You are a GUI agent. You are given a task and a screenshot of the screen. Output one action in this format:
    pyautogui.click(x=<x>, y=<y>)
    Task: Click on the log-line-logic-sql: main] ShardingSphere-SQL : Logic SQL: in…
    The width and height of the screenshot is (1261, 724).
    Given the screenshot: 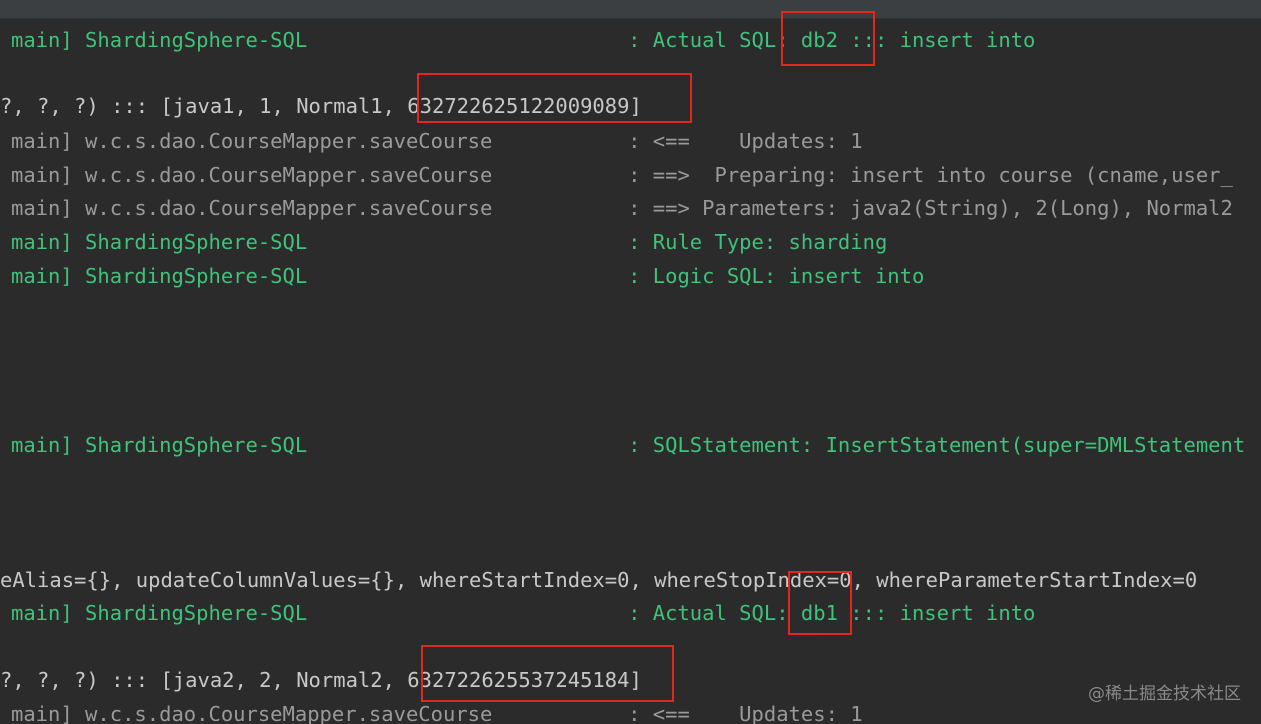 What is the action you would take?
    pyautogui.click(x=468, y=276)
    